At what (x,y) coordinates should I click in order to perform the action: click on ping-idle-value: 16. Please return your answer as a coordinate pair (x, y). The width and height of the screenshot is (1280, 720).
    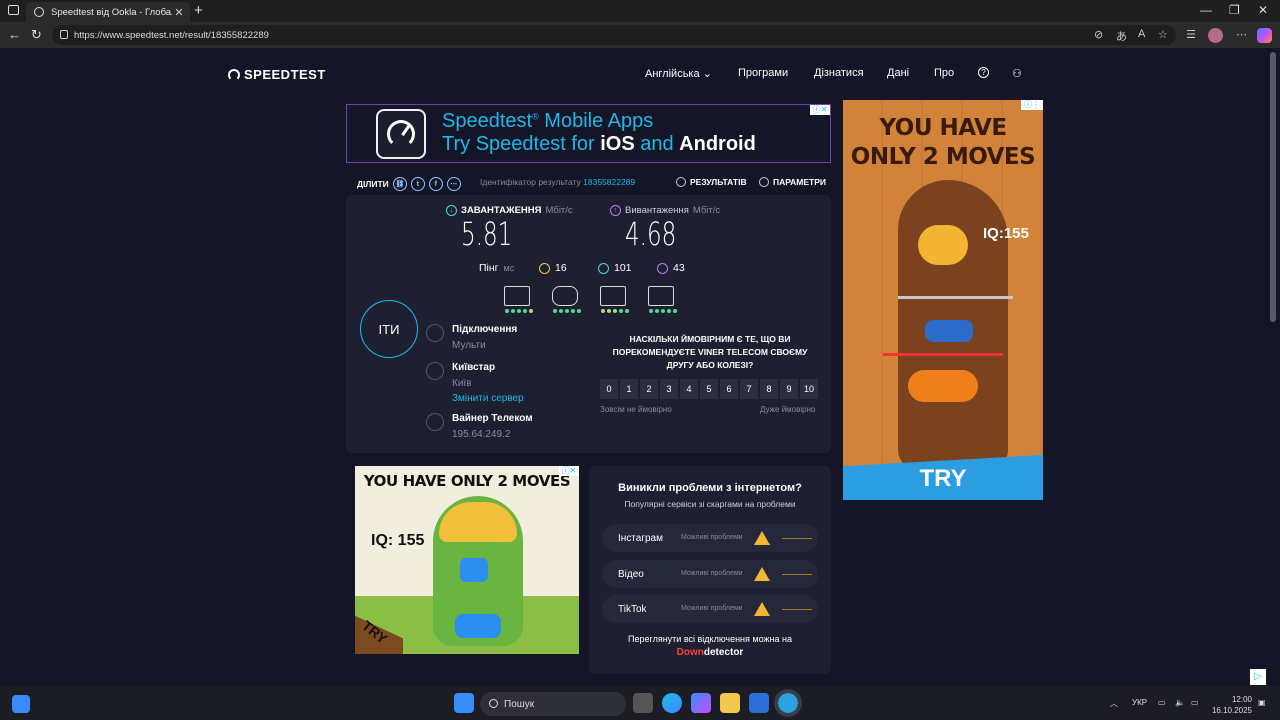
    Looking at the image, I should click on (561, 268).